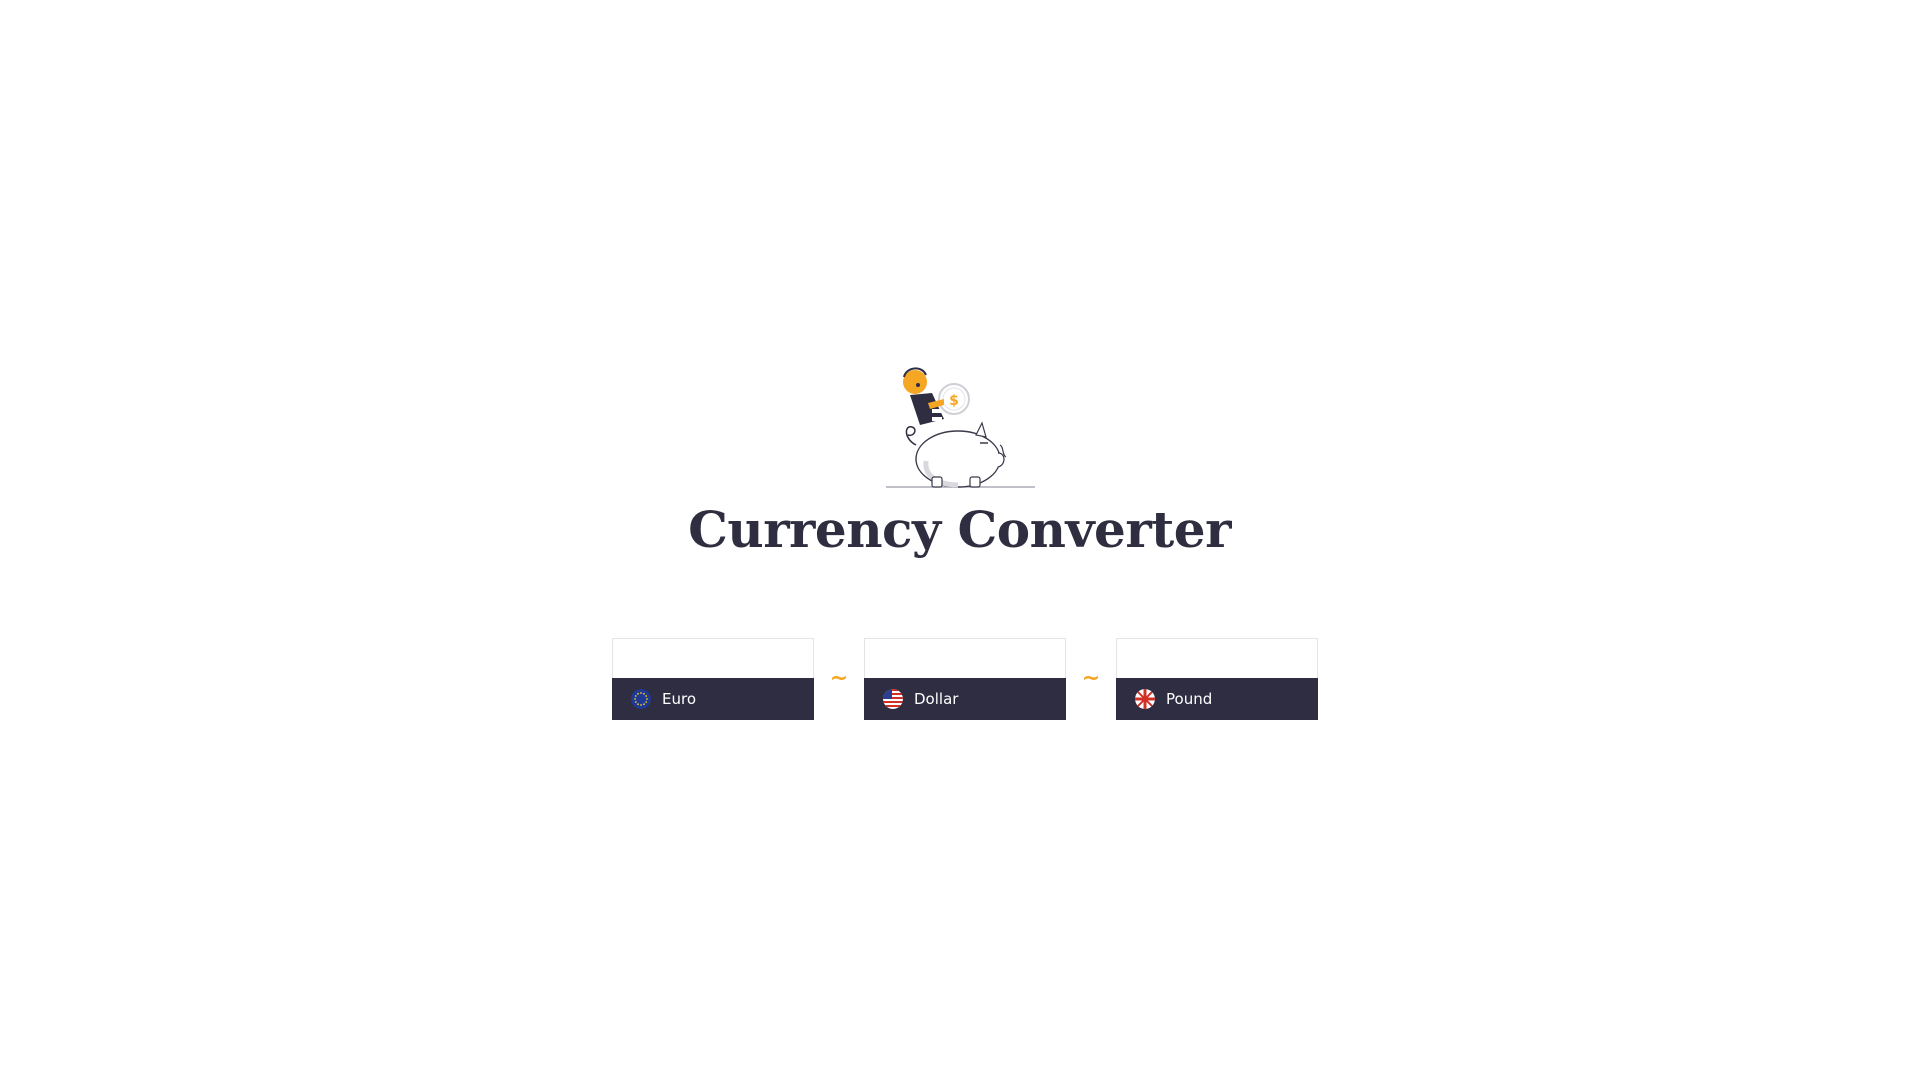 This screenshot has width=1919, height=1079. Describe the element at coordinates (936, 699) in the screenshot. I see `currency-name: Dollar` at that location.